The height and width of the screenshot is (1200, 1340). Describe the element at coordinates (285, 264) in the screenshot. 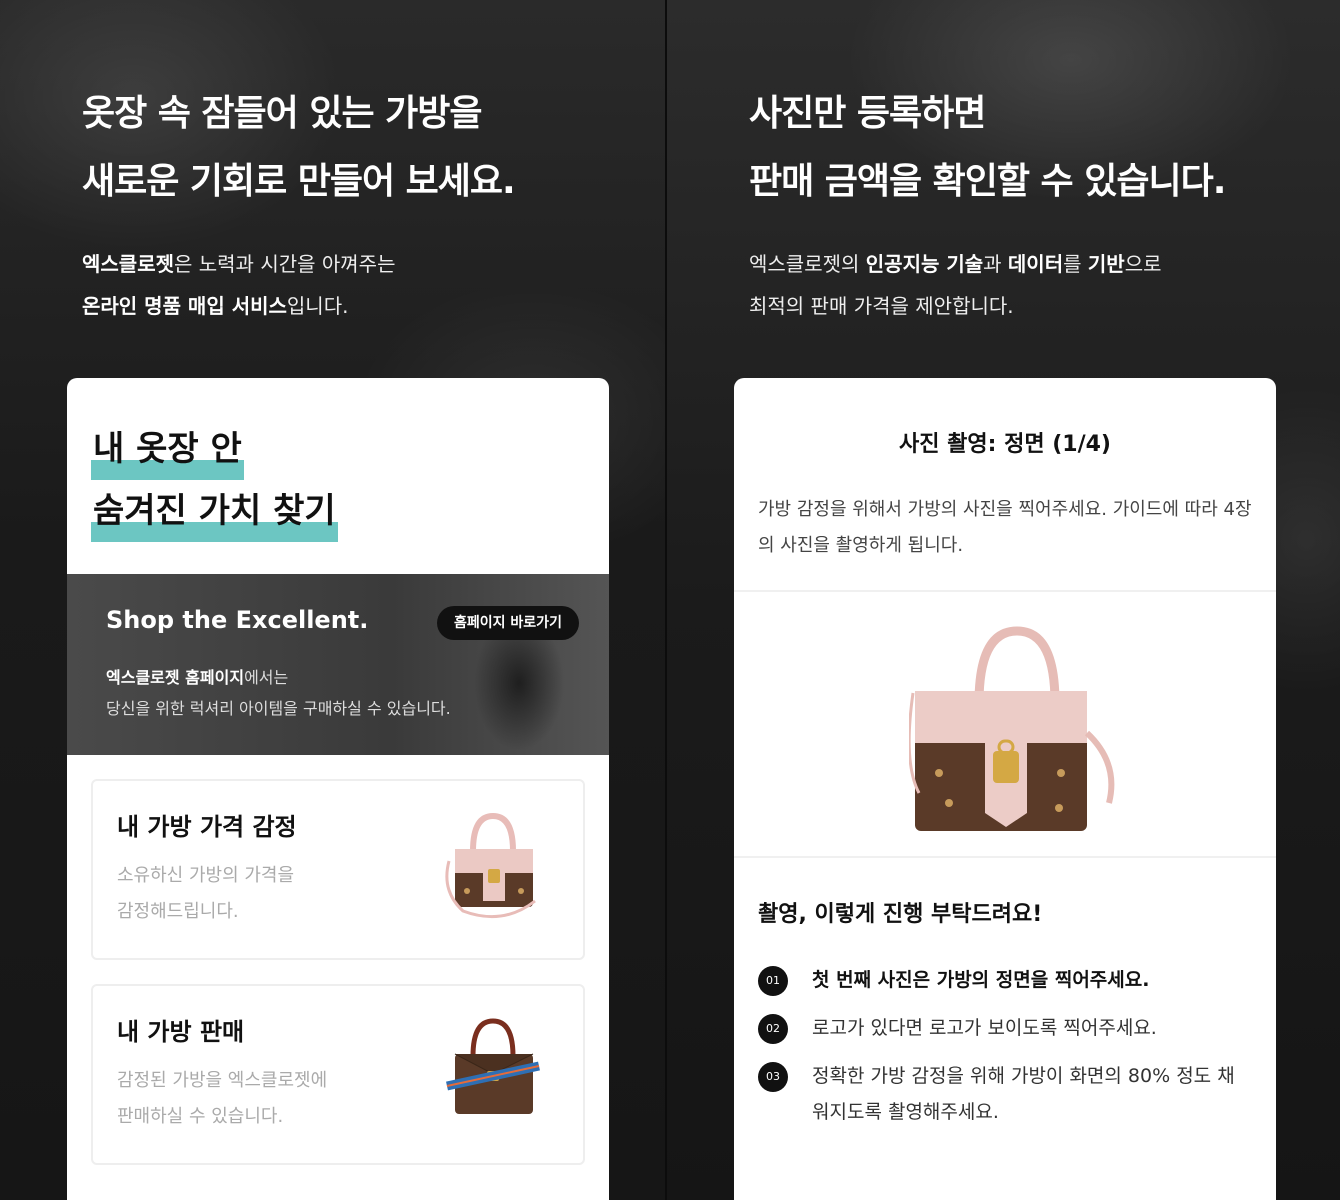

I see `hero-desc-text: 은 노력과 시간을 아껴주는` at that location.